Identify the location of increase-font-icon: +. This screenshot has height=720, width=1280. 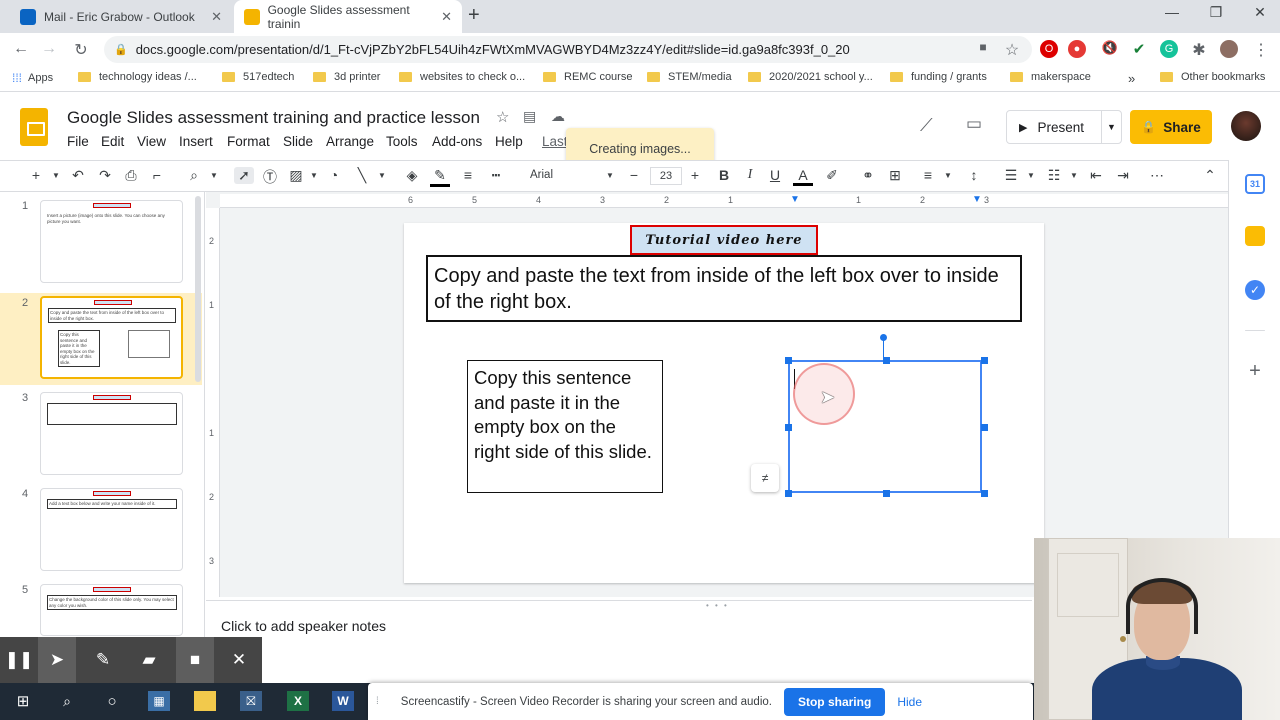
(695, 175).